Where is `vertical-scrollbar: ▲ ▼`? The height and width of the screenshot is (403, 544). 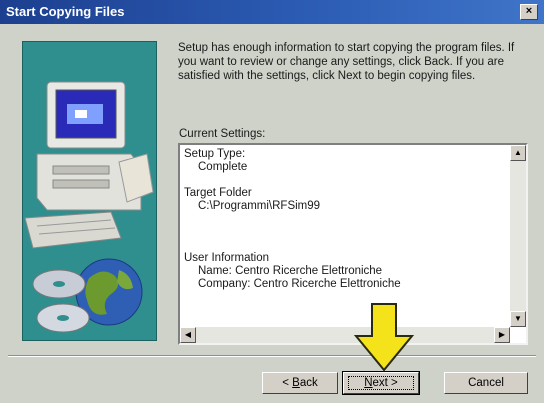
vertical-scrollbar: ▲ ▼ is located at coordinates (518, 236).